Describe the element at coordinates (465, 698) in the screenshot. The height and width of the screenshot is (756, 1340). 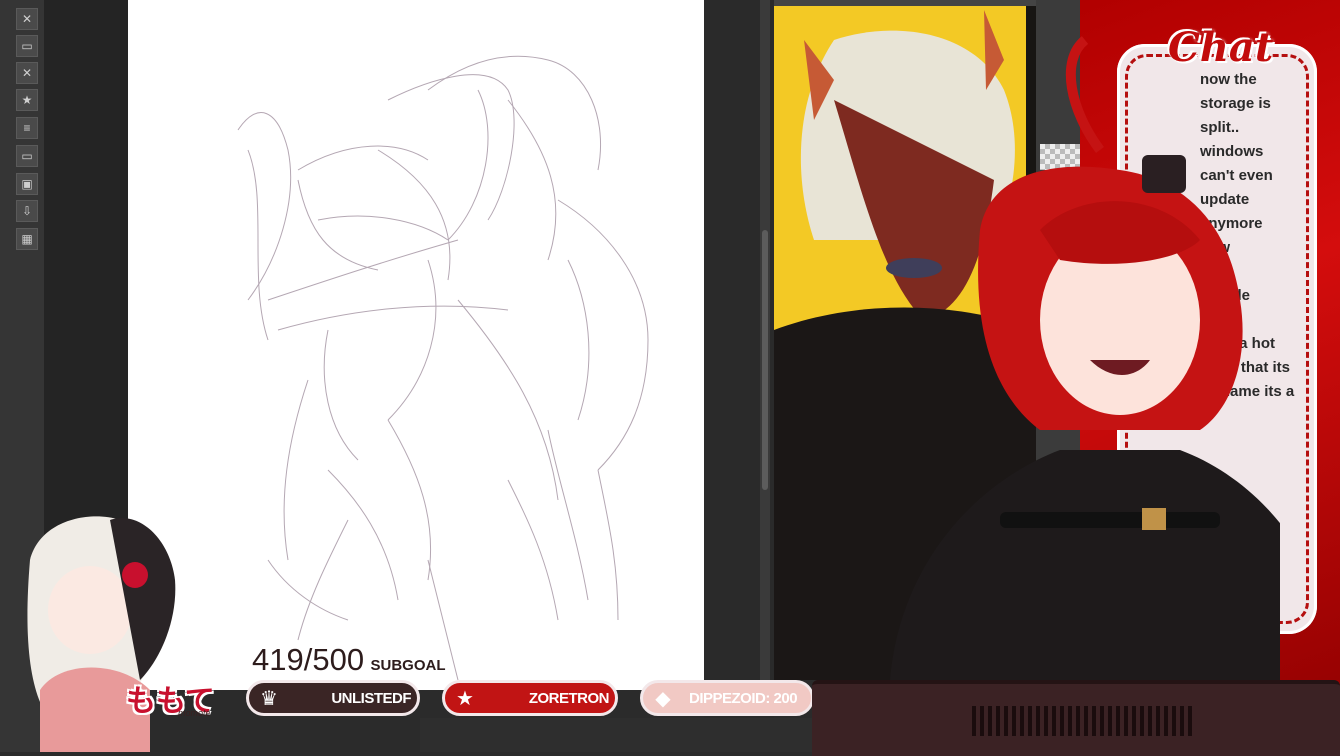
I see `star-icon: ★` at that location.